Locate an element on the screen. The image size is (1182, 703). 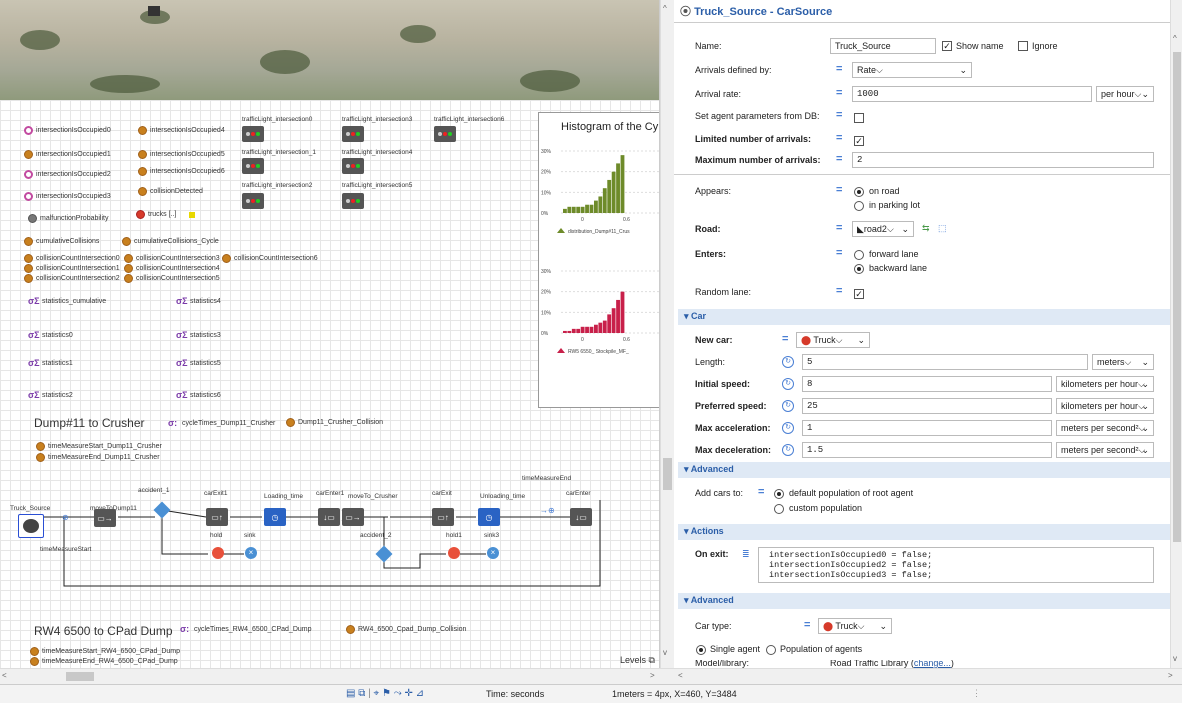
move-tool-icon: ✛ is located at coordinates (409, 693).